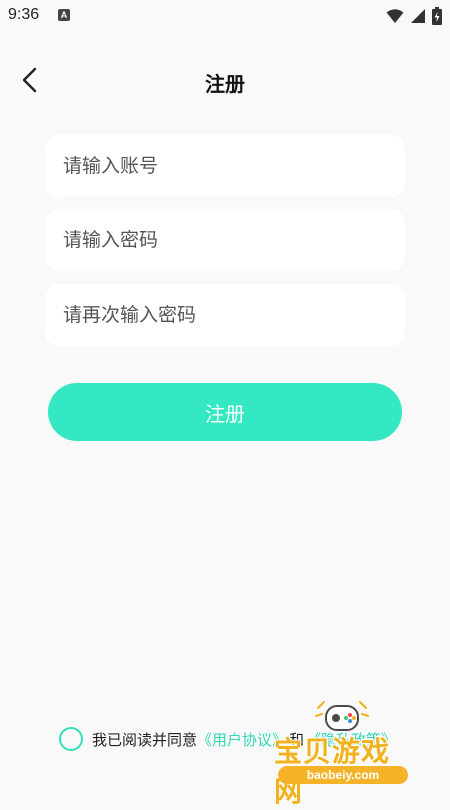  Describe the element at coordinates (64, 15) in the screenshot. I see `notification-icon: A` at that location.